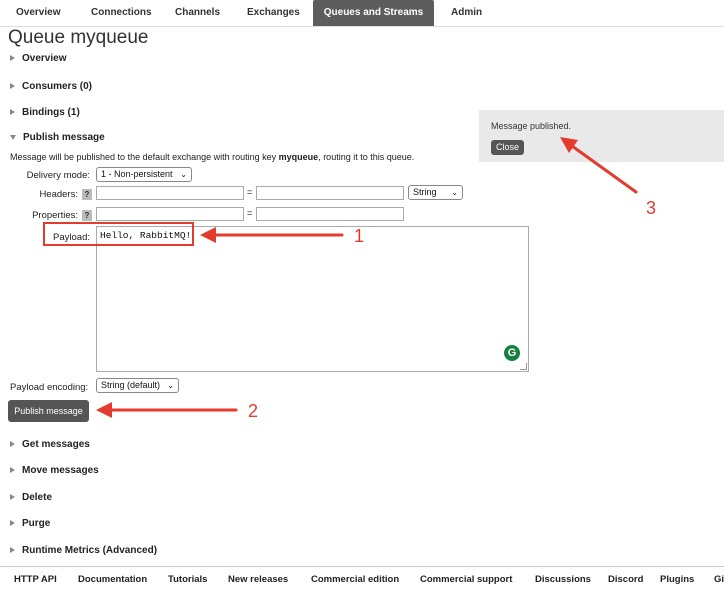 The height and width of the screenshot is (590, 724). I want to click on resize-handle-icon, so click(523, 366).